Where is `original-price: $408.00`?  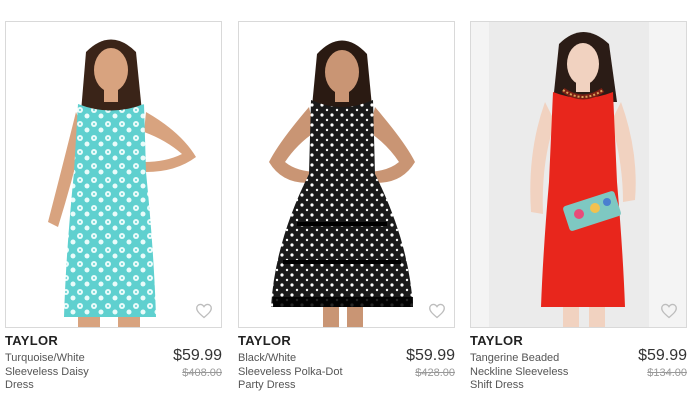 original-price: $408.00 is located at coordinates (202, 373).